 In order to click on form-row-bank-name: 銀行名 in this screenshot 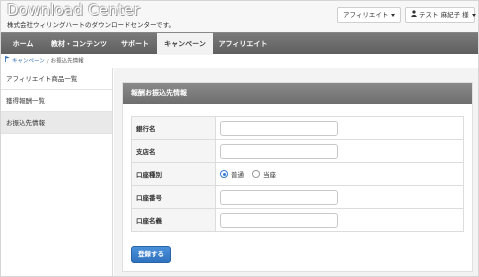, I will do `click(297, 128)`.